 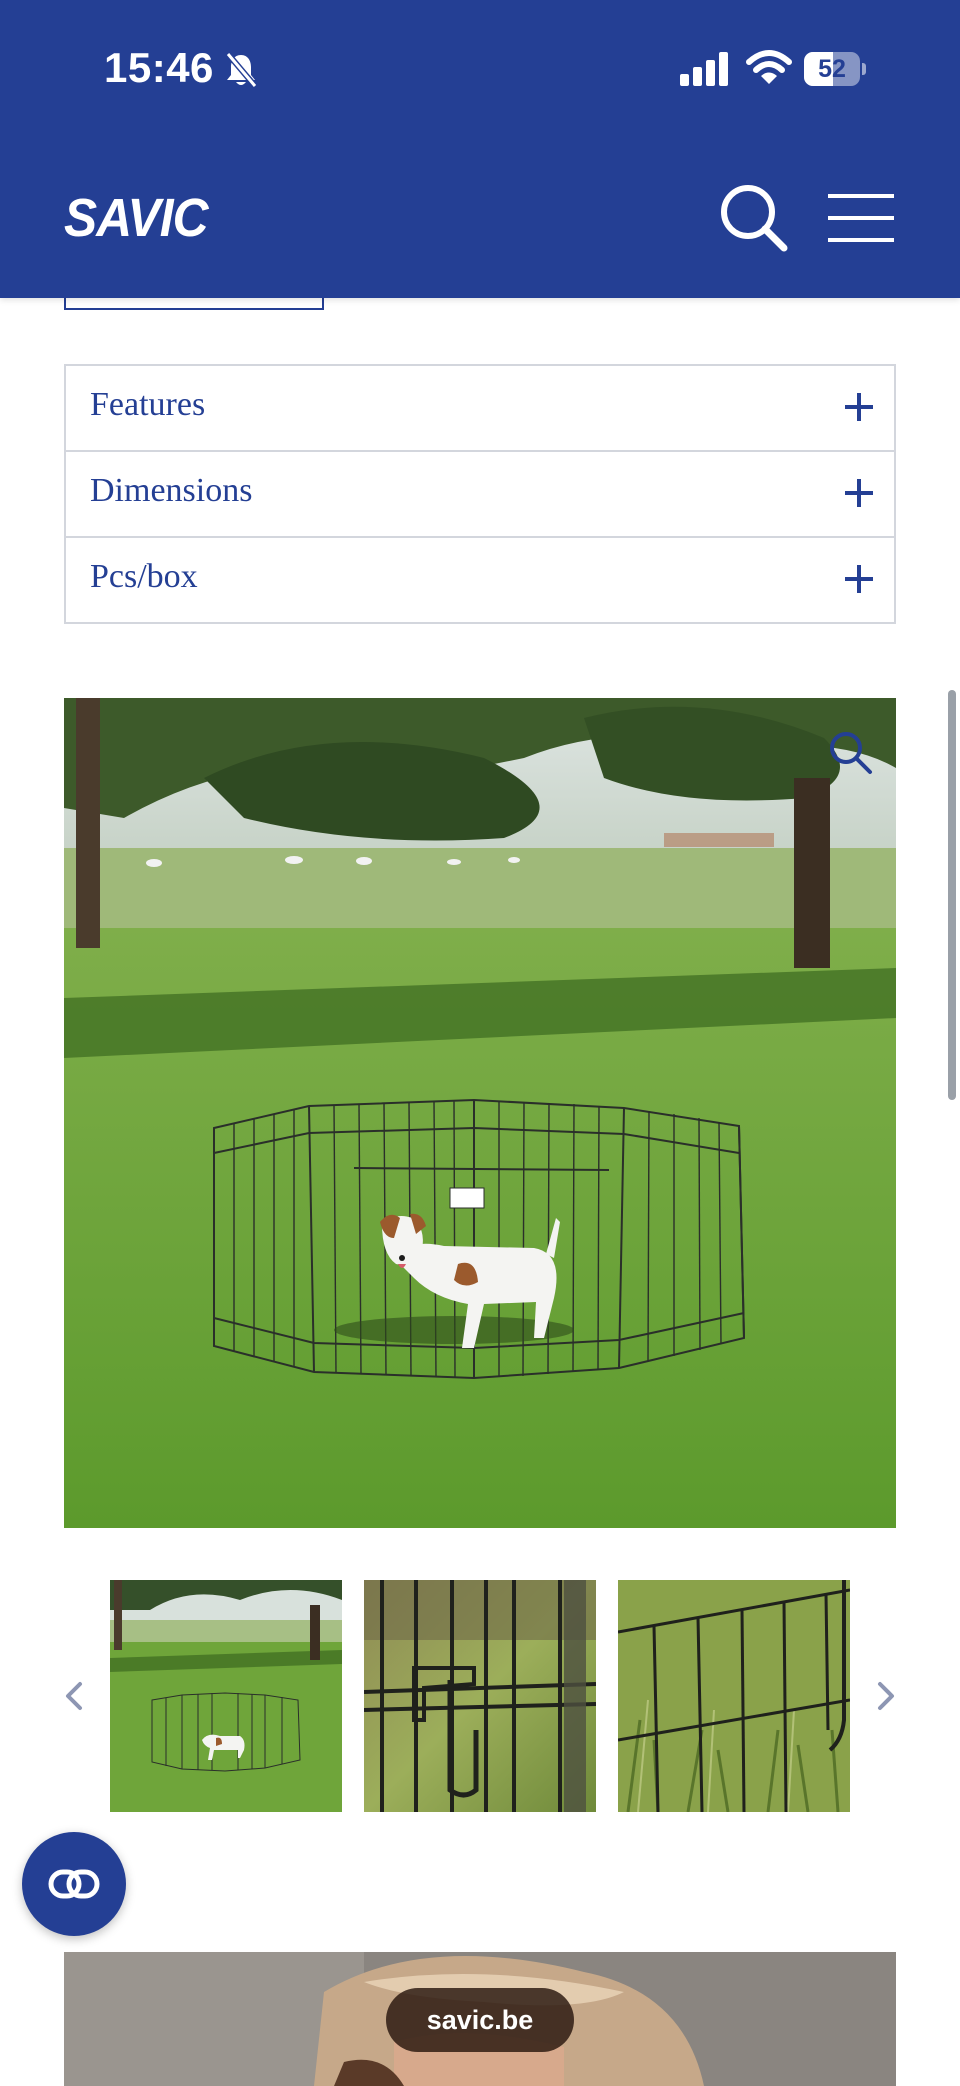 What do you see at coordinates (769, 67) in the screenshot?
I see `wifi-icon` at bounding box center [769, 67].